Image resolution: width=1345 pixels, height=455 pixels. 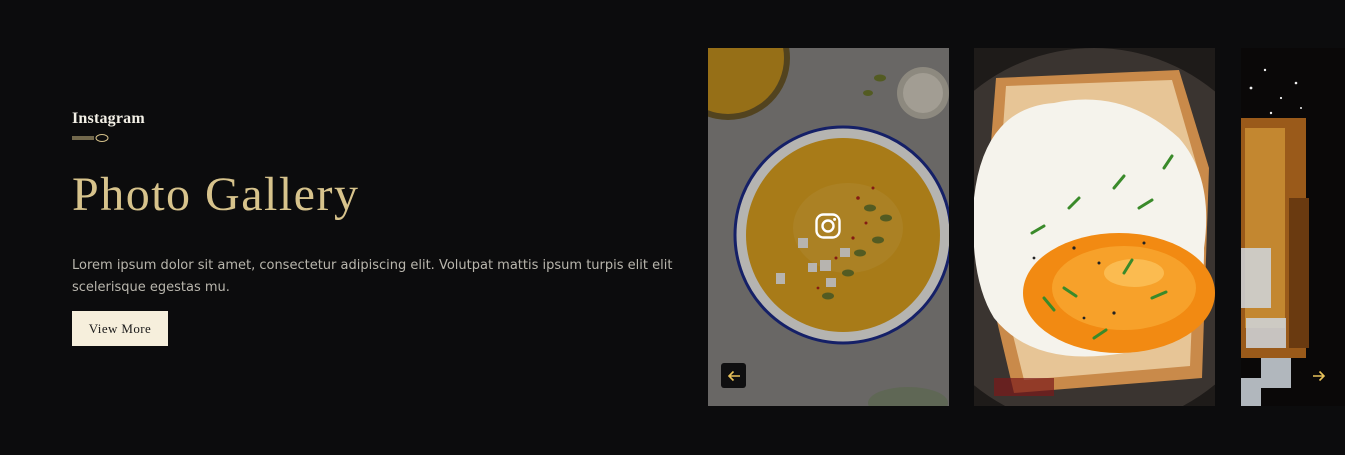 I want to click on carousel-next-button, so click(x=1318, y=375).